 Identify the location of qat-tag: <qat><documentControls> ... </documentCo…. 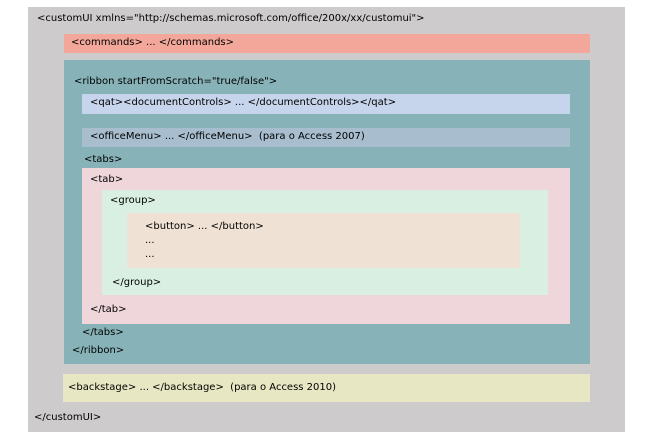
(243, 102).